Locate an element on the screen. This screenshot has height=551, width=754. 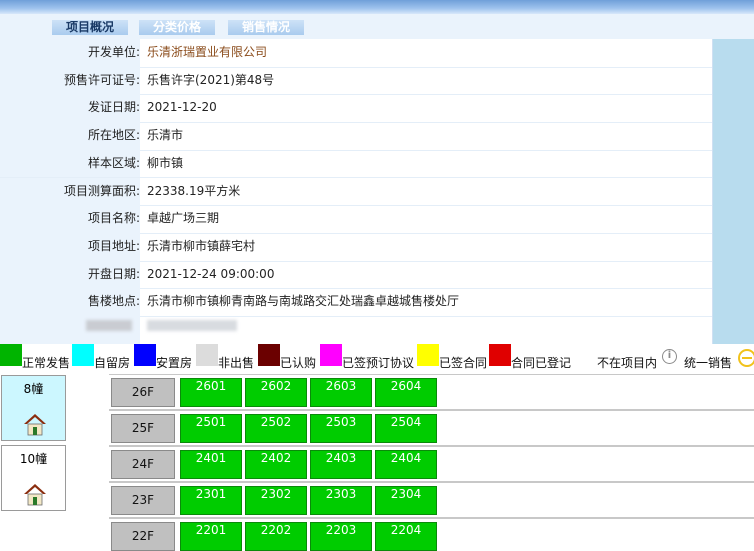
info-row: 发证日期: 2021-12-20 is located at coordinates (356, 109).